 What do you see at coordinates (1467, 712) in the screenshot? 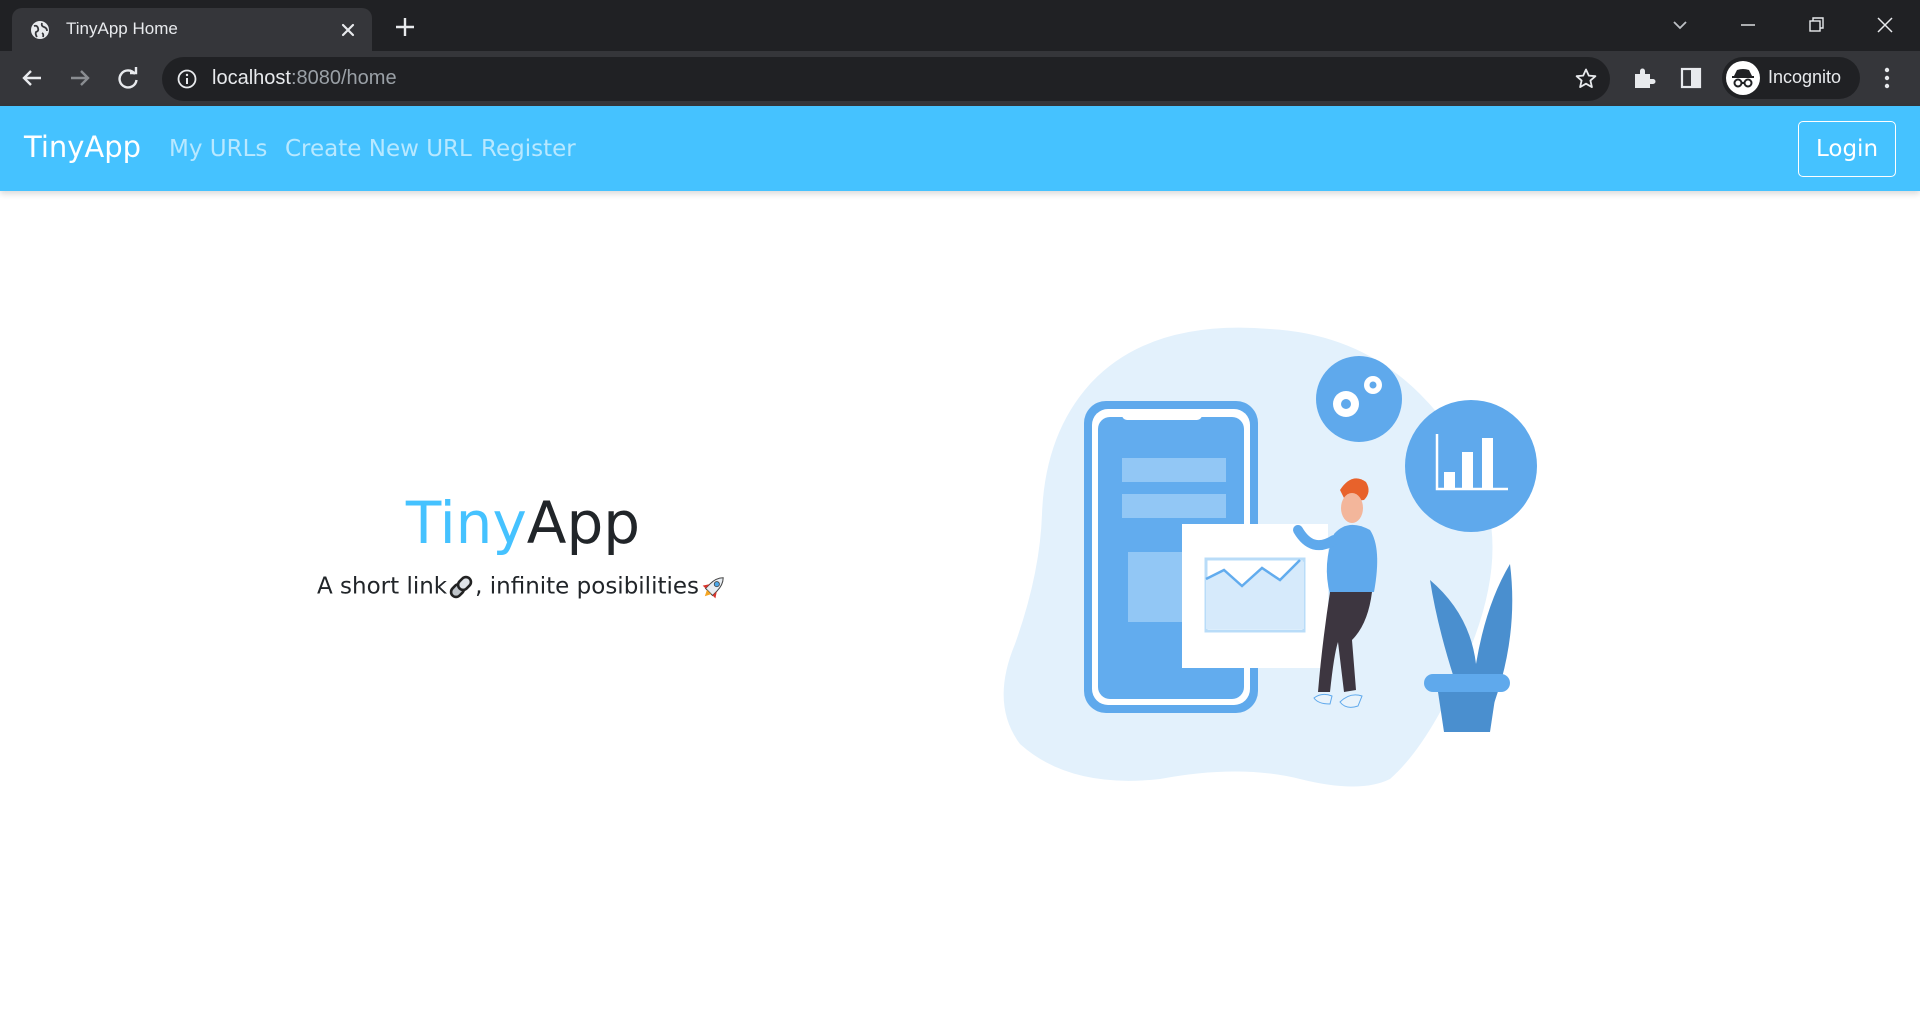
I see `plant-pot` at bounding box center [1467, 712].